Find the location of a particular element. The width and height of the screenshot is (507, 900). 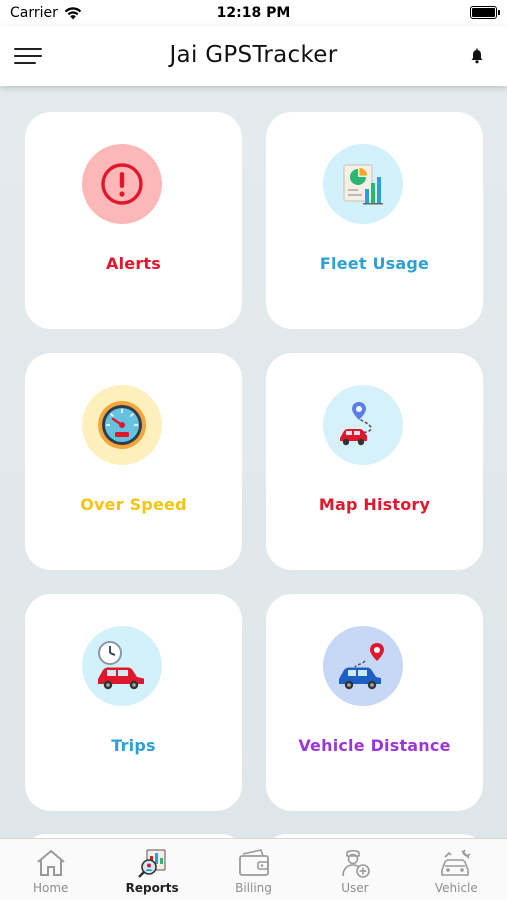

vehicle-distance-card: Vehicle Distance is located at coordinates (374, 702).